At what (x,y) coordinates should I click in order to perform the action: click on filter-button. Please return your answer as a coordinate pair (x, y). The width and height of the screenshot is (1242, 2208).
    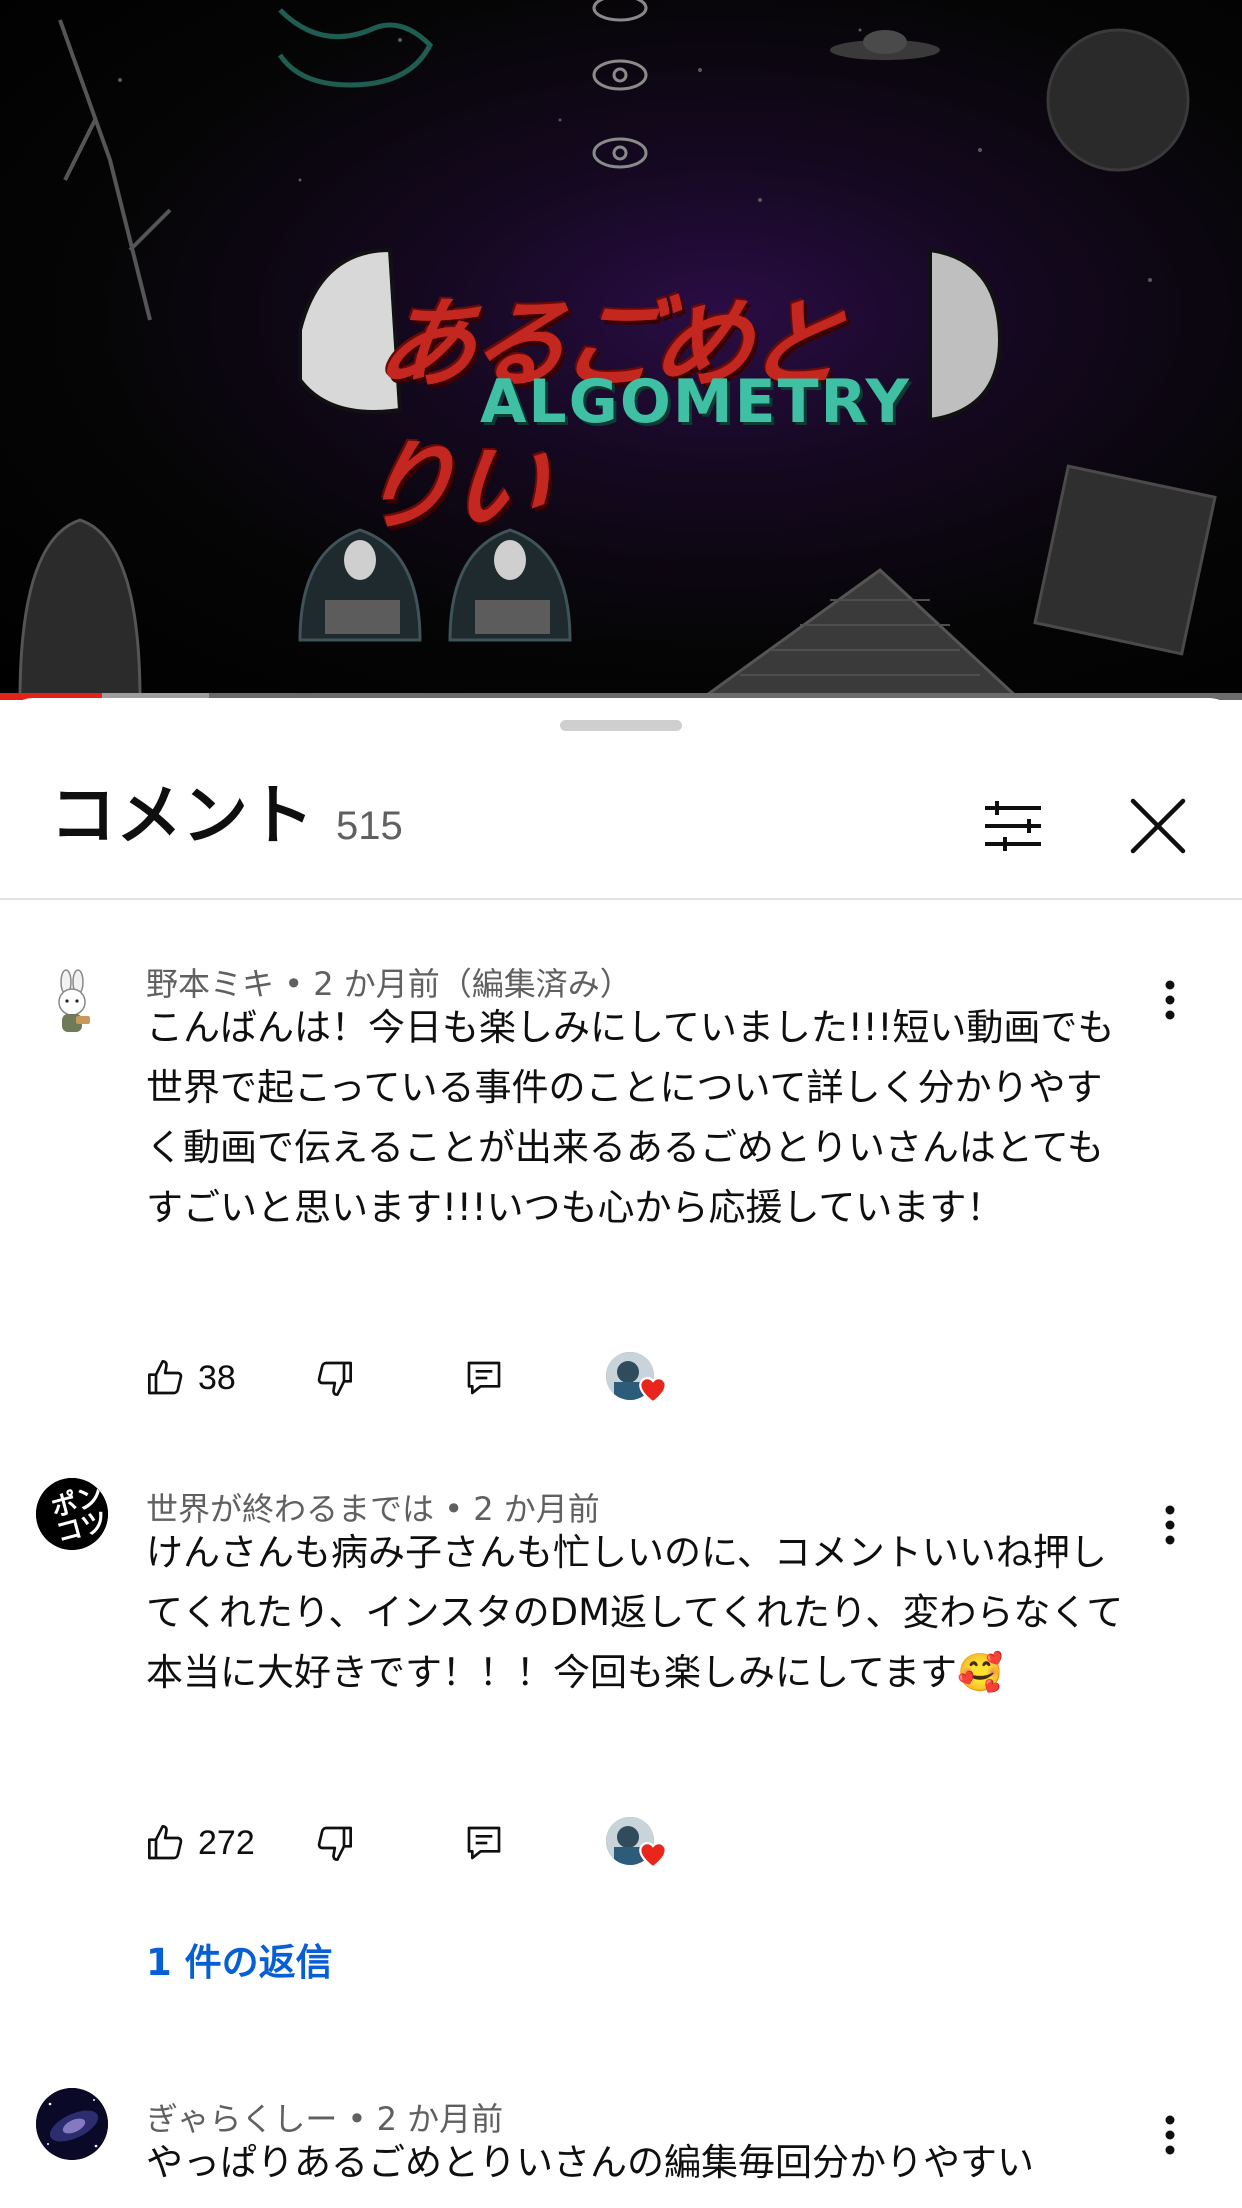
    Looking at the image, I should click on (1013, 826).